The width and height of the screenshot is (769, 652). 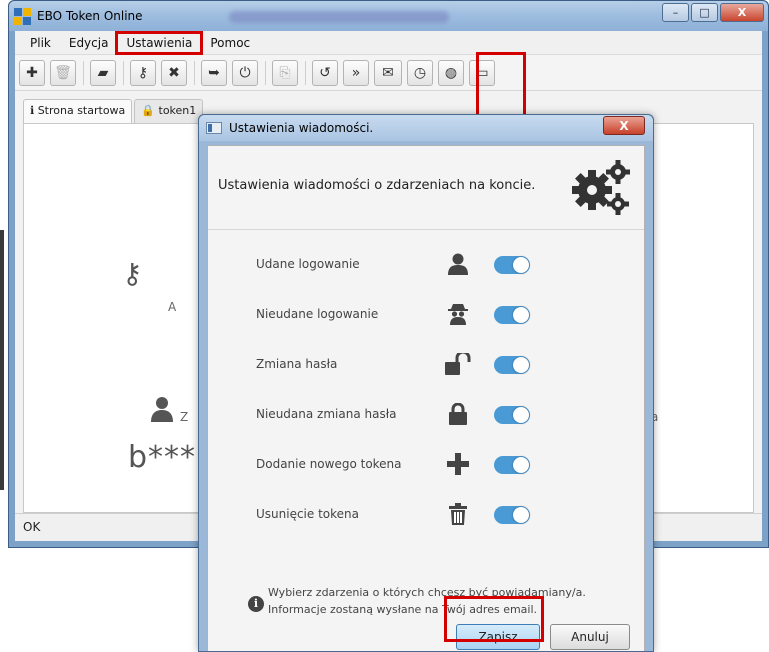 I want to click on key-button: ⚷, so click(x=143, y=72).